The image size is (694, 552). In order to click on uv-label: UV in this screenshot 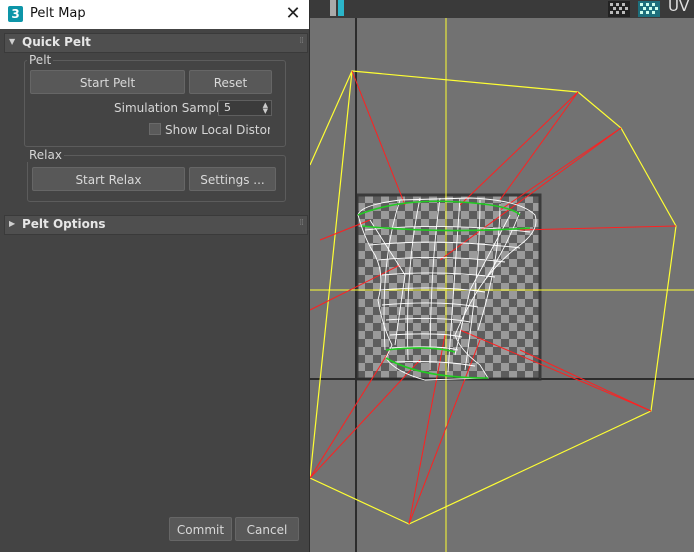, I will do `click(679, 7)`.